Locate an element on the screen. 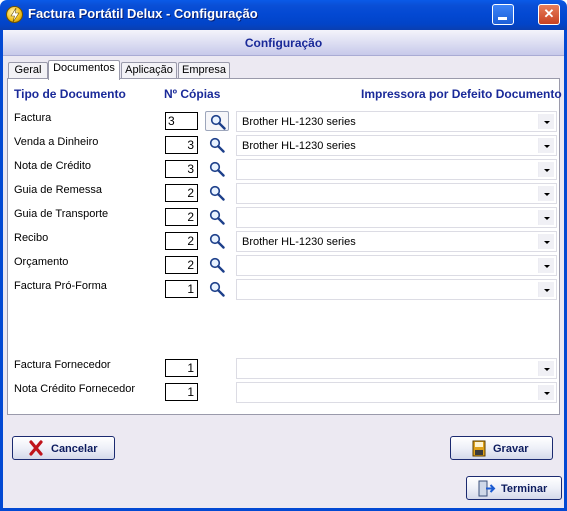  tab-empresa: Empresa is located at coordinates (204, 70).